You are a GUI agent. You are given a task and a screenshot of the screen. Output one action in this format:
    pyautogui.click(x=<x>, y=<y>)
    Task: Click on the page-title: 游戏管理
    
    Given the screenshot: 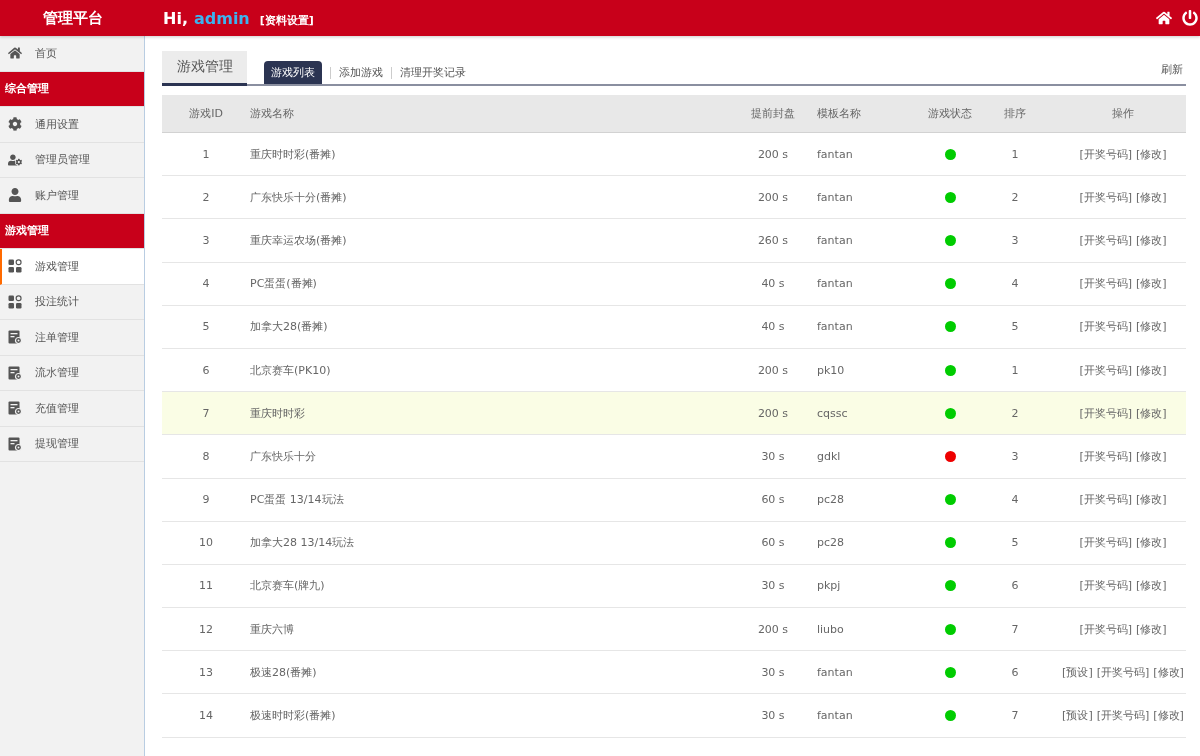 What is the action you would take?
    pyautogui.click(x=204, y=68)
    